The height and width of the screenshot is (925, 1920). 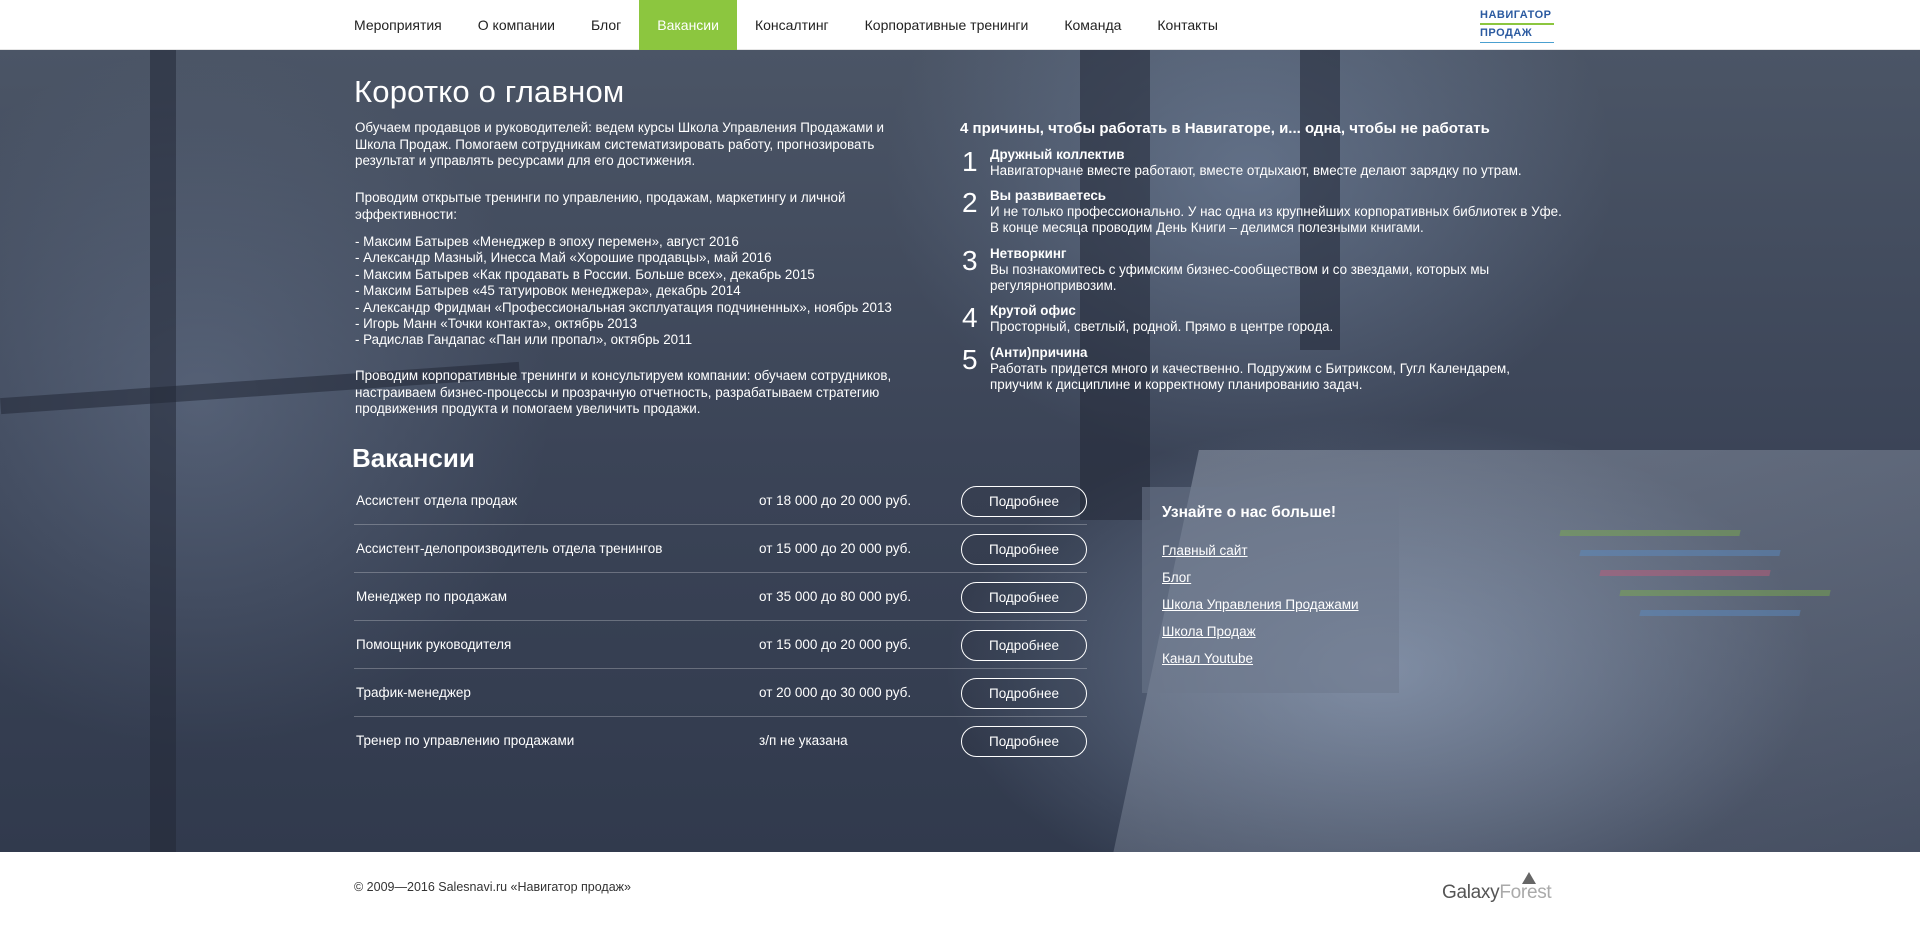 I want to click on nav-item-corporate-trainings: Корпоративные тренинги, so click(x=947, y=25).